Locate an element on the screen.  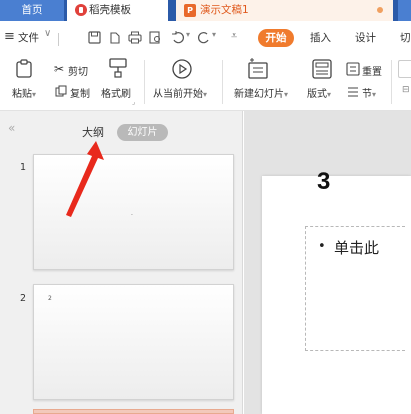
play-from-current-button: 从当前开始▾ is located at coordinates (180, 92).